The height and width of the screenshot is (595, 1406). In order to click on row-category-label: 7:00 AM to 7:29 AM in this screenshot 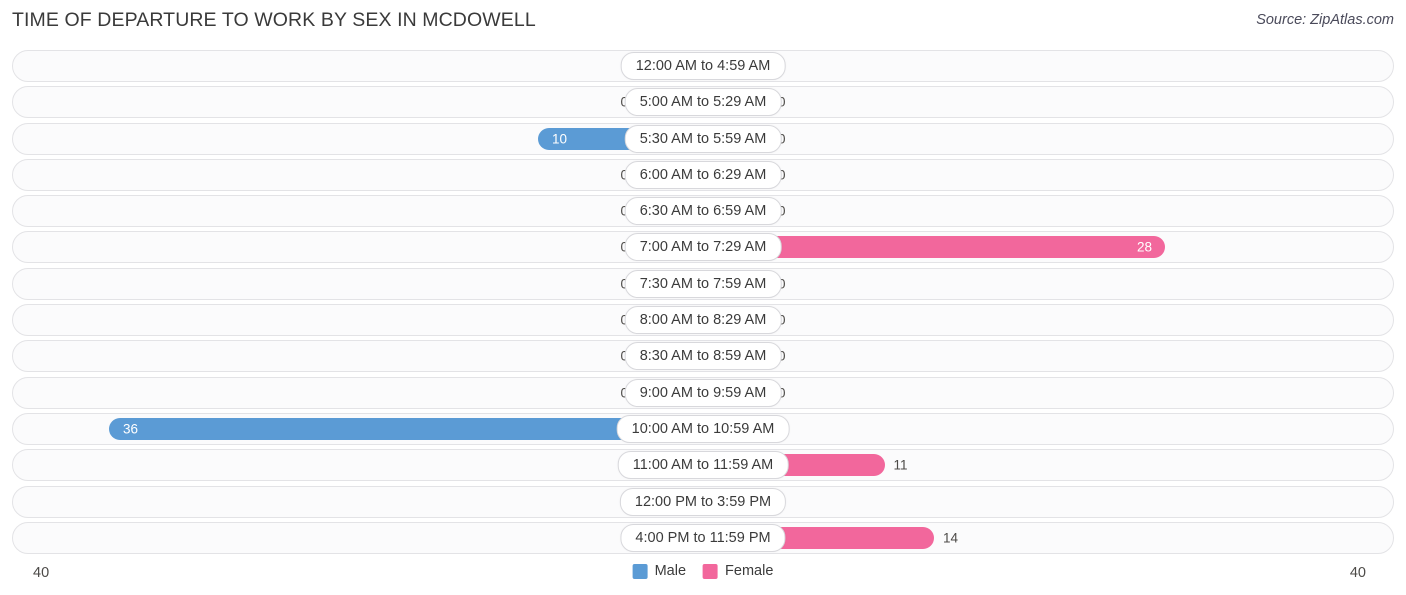, I will do `click(703, 247)`.